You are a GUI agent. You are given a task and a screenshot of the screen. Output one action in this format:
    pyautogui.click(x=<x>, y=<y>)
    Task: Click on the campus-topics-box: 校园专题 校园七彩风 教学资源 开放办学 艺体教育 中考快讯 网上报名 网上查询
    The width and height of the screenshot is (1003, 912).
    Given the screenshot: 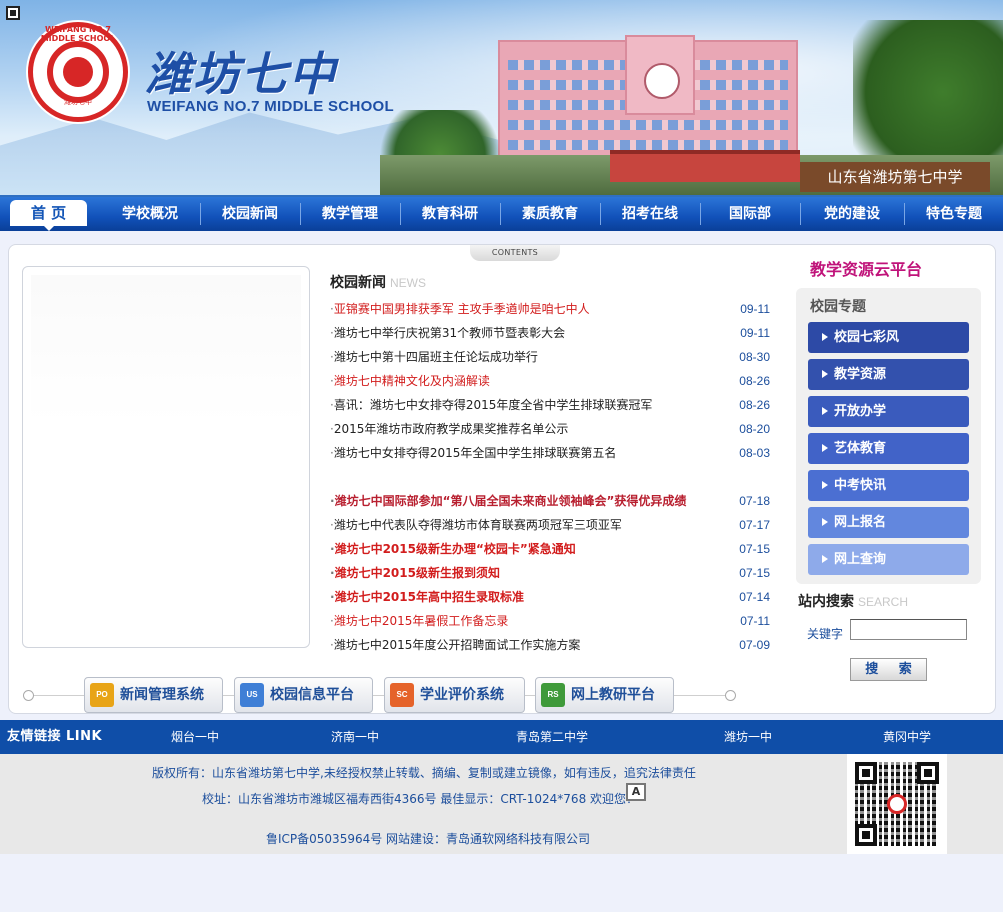 What is the action you would take?
    pyautogui.click(x=888, y=436)
    